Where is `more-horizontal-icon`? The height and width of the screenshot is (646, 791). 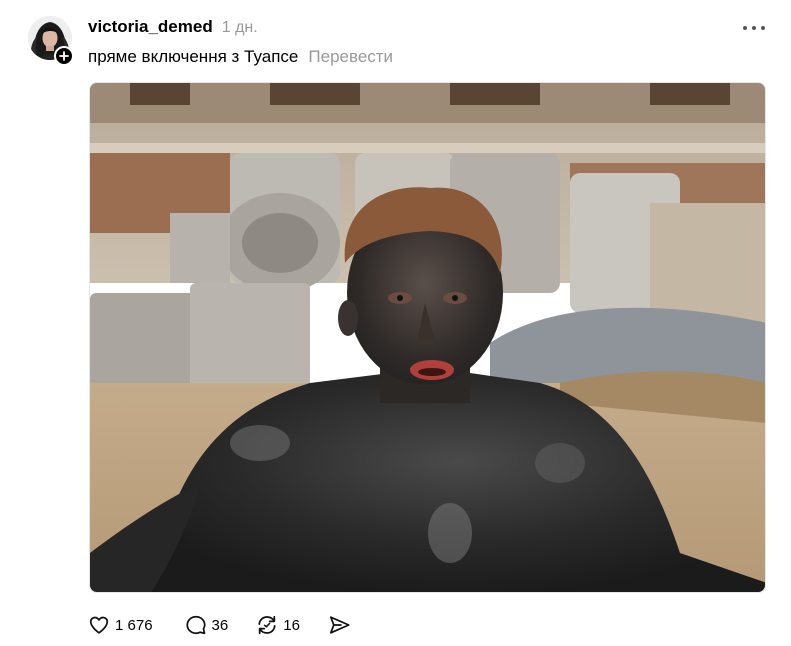
more-horizontal-icon is located at coordinates (754, 28).